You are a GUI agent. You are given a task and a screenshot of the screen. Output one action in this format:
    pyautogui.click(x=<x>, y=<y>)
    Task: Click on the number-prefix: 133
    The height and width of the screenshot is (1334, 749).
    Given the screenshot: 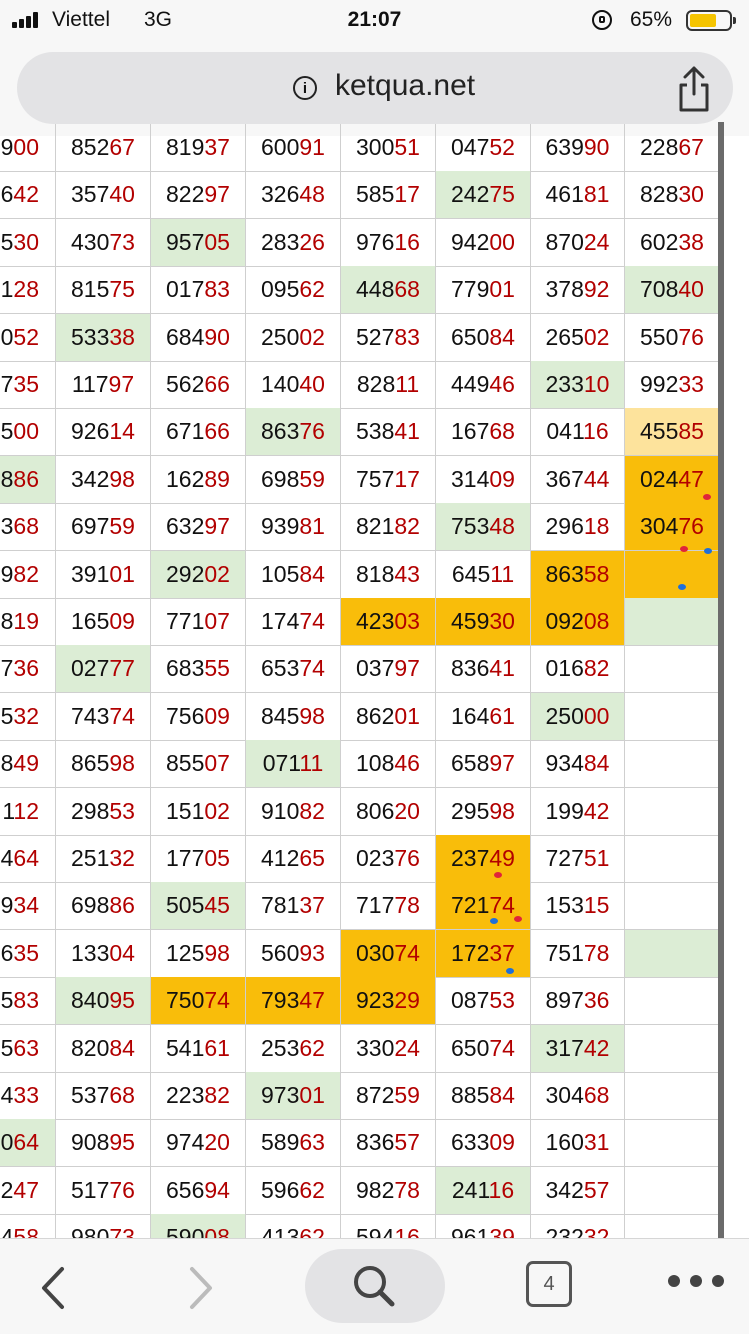 What is the action you would take?
    pyautogui.click(x=90, y=952)
    